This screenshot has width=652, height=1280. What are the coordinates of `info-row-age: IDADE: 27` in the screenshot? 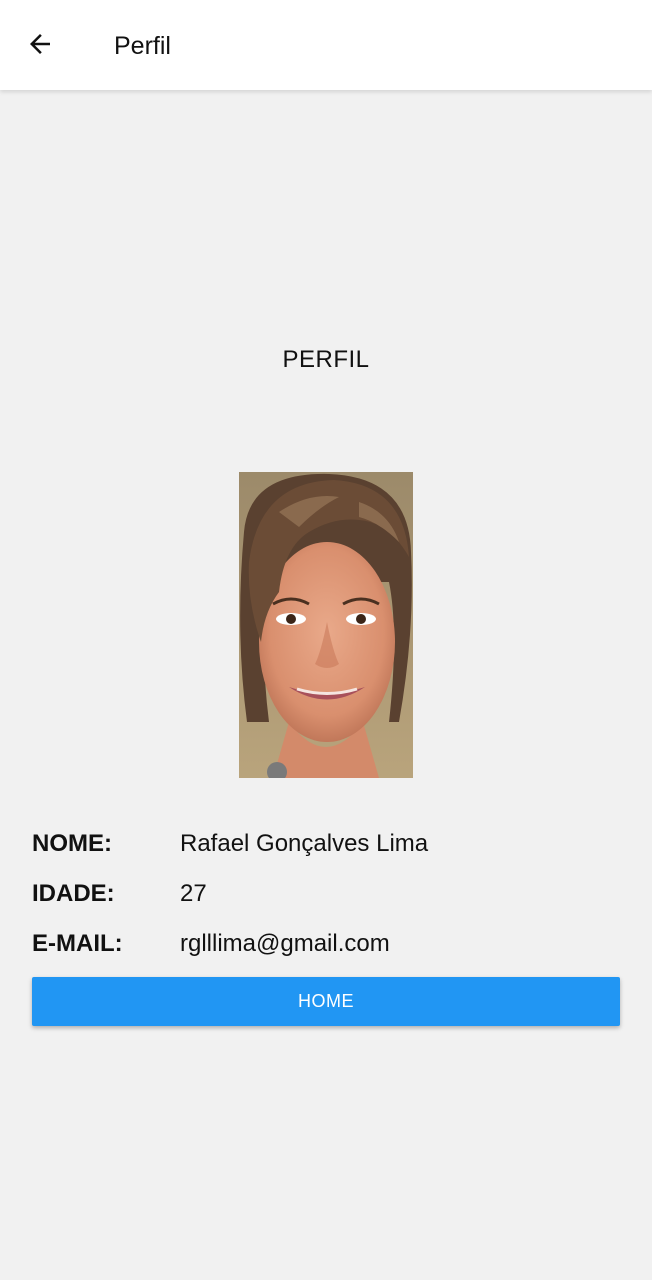 It's located at (332, 894).